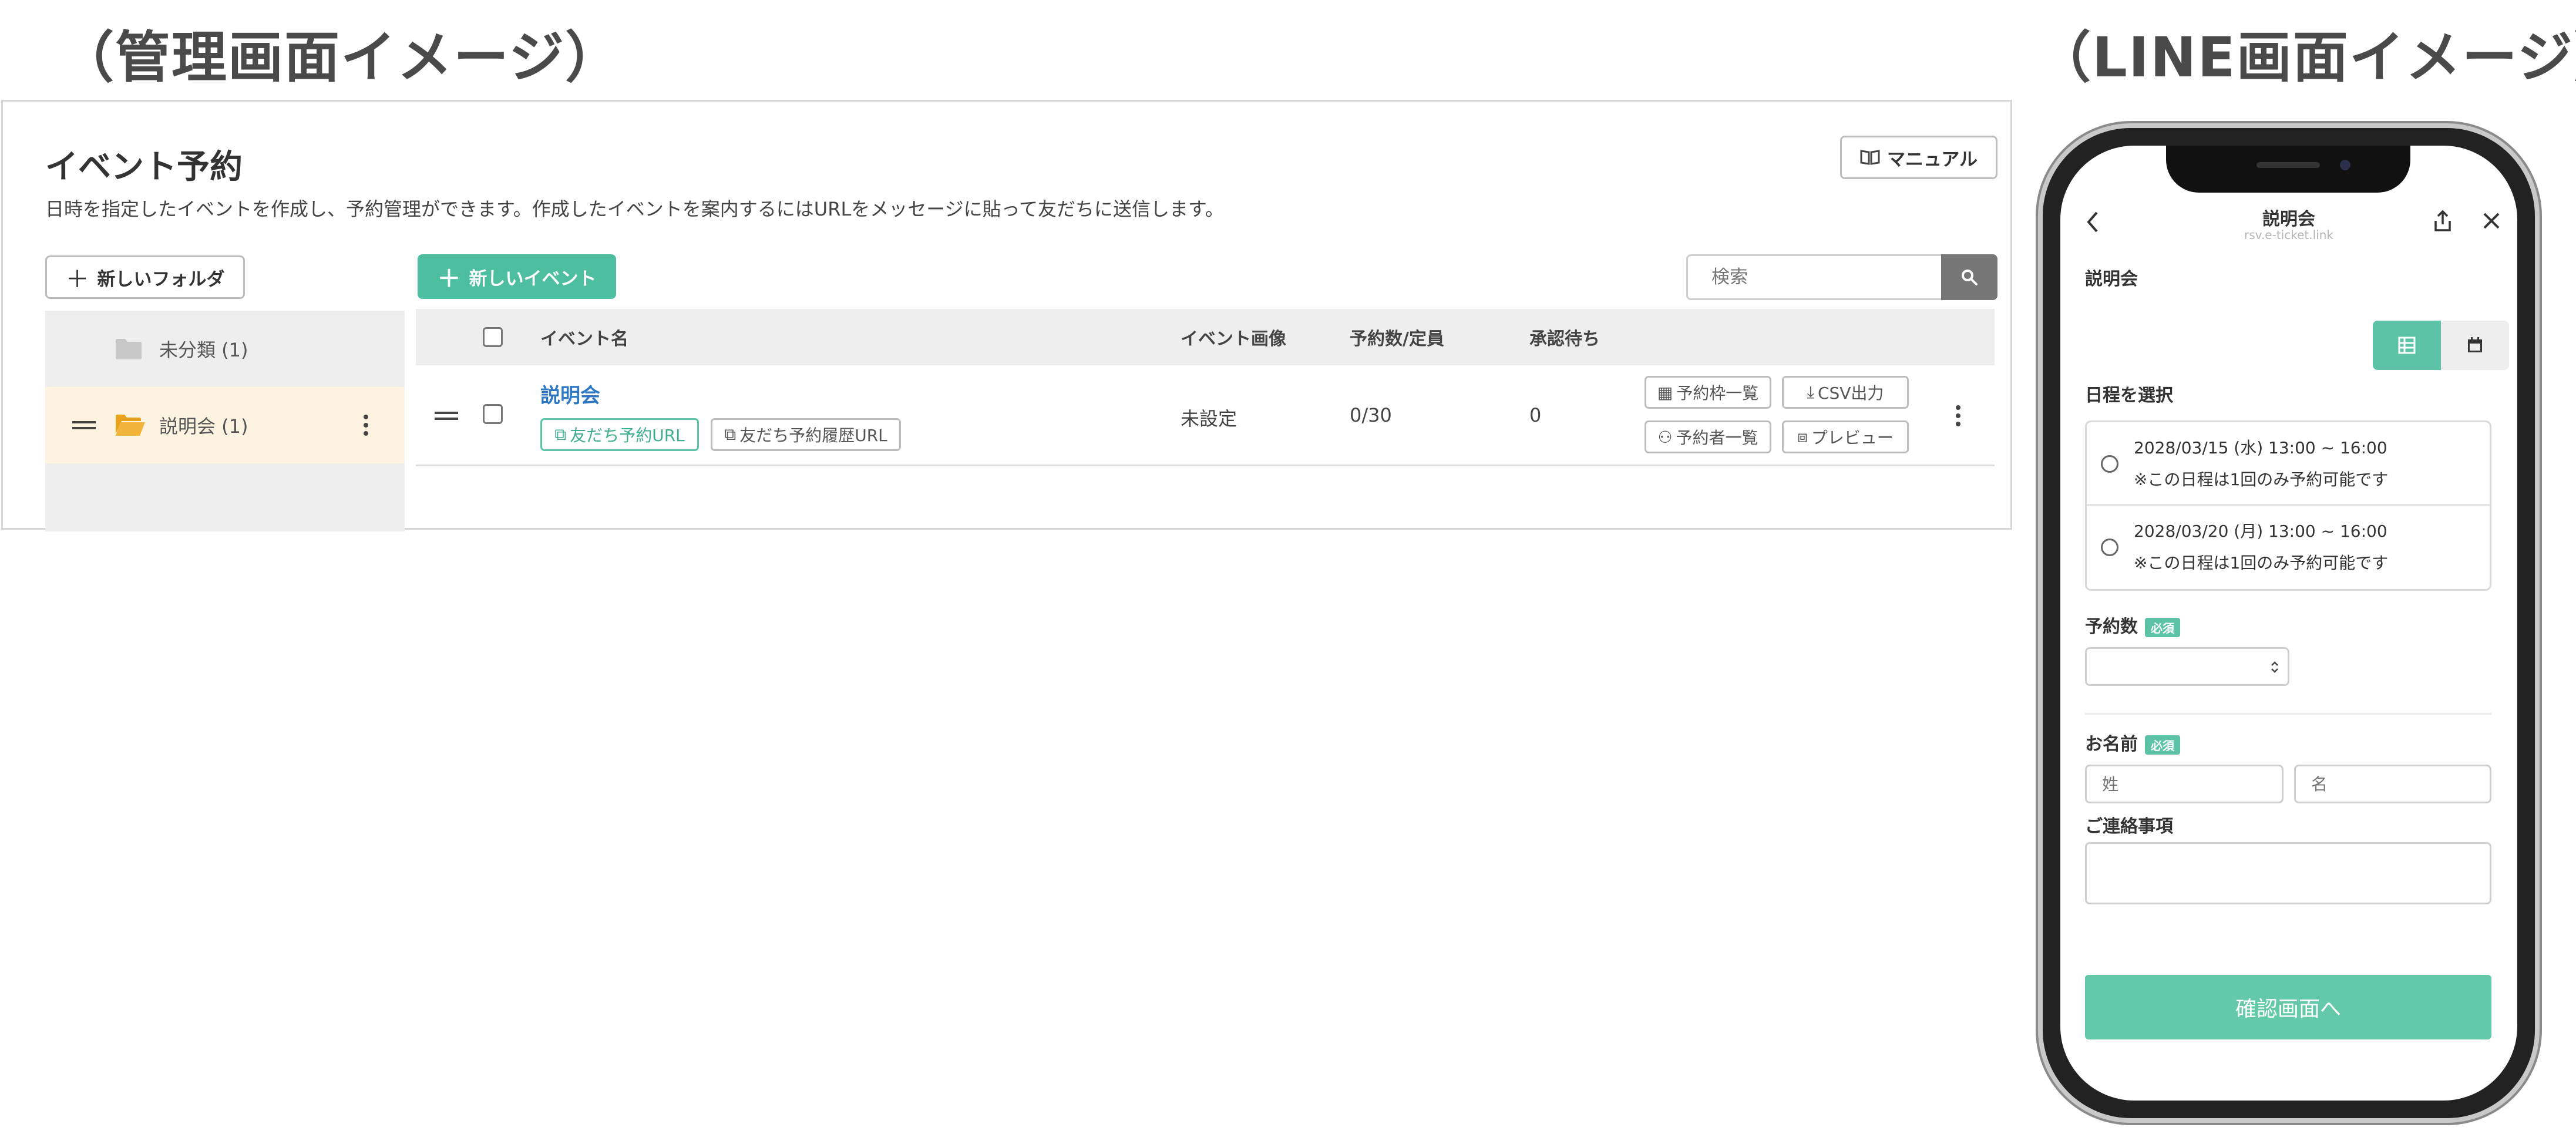 The image size is (2576, 1134). I want to click on date-text: 2028/03/20 (月) 13:00 ~ 16:00, so click(2260, 531).